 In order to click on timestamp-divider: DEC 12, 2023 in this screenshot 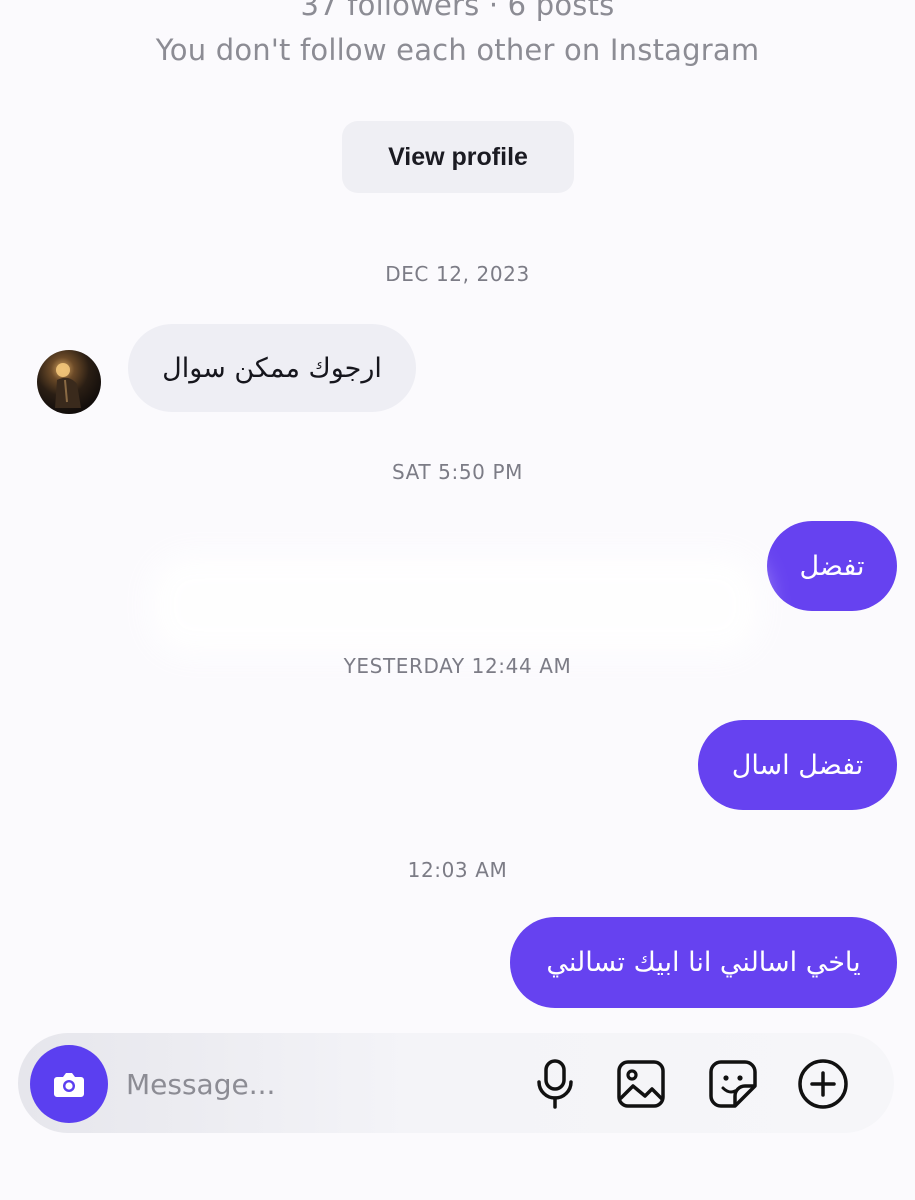, I will do `click(457, 274)`.